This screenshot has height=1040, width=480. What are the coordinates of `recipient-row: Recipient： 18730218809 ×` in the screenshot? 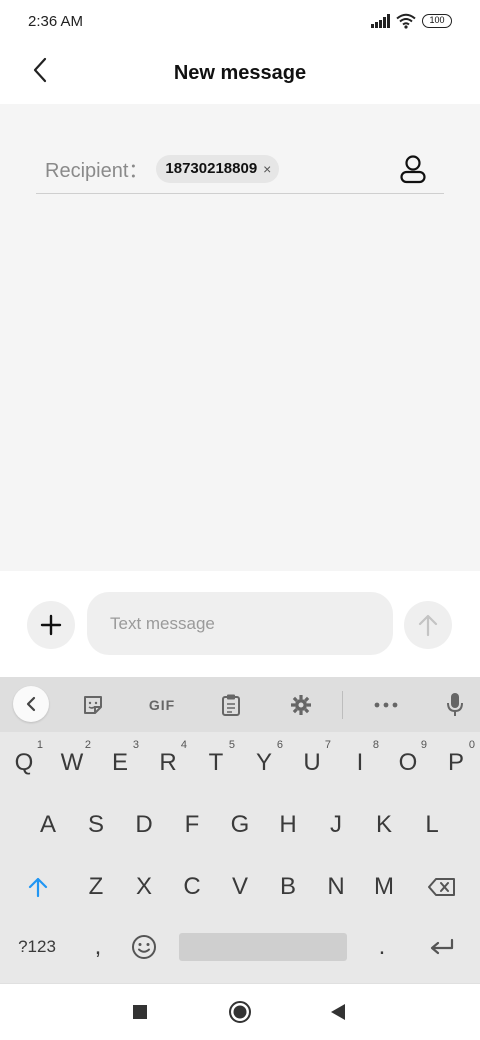 It's located at (240, 169).